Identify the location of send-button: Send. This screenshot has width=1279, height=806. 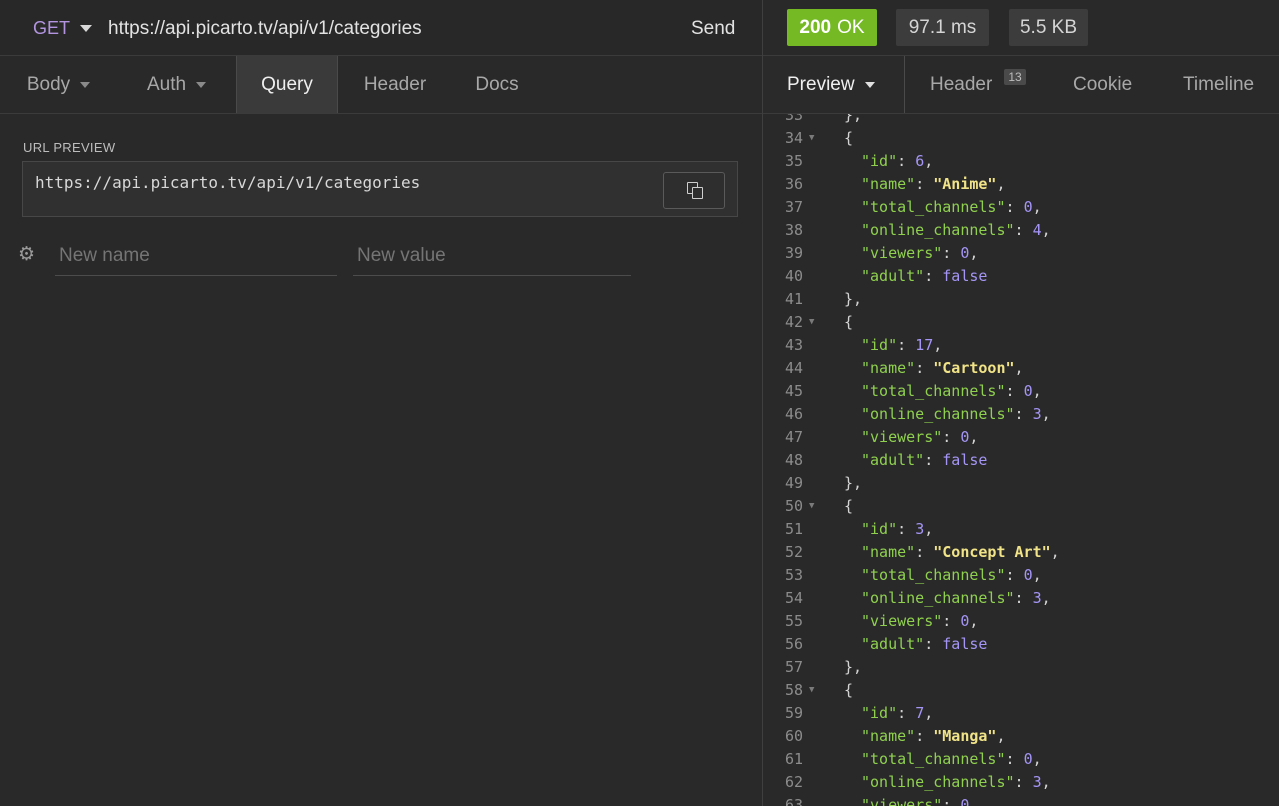
(713, 29).